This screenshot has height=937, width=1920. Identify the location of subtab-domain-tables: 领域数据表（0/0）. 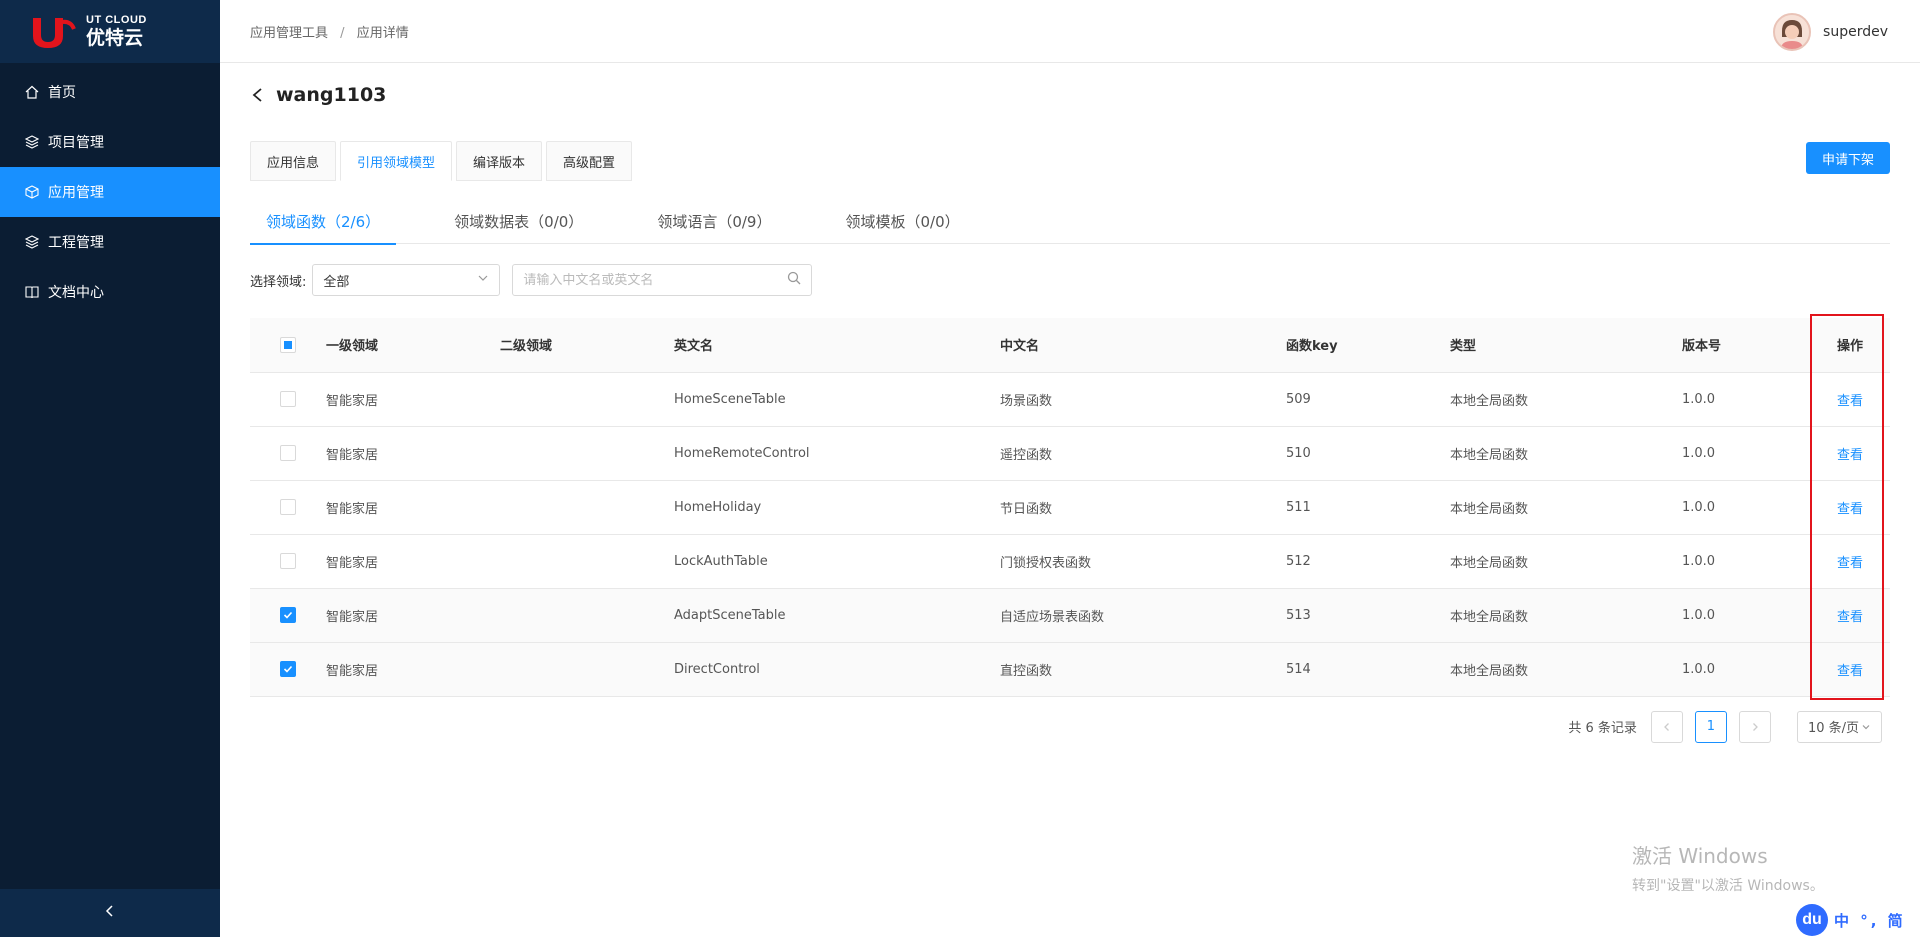
(518, 221).